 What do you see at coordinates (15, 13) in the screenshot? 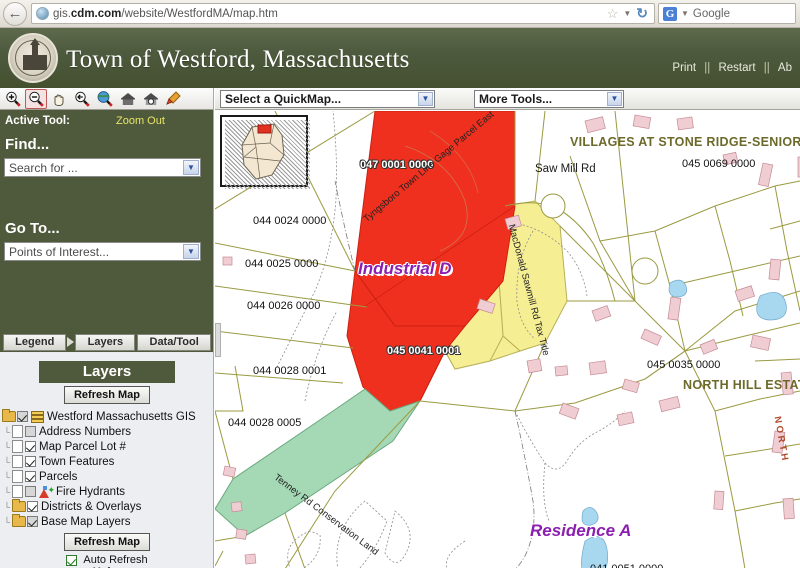
I see `back-arrow-icon: ←` at bounding box center [15, 13].